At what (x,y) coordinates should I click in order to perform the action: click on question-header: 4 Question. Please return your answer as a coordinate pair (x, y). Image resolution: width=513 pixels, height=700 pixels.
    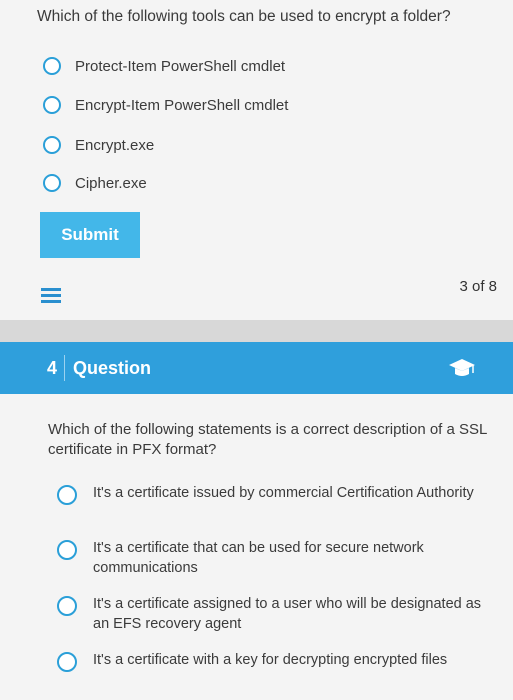
    Looking at the image, I should click on (256, 368).